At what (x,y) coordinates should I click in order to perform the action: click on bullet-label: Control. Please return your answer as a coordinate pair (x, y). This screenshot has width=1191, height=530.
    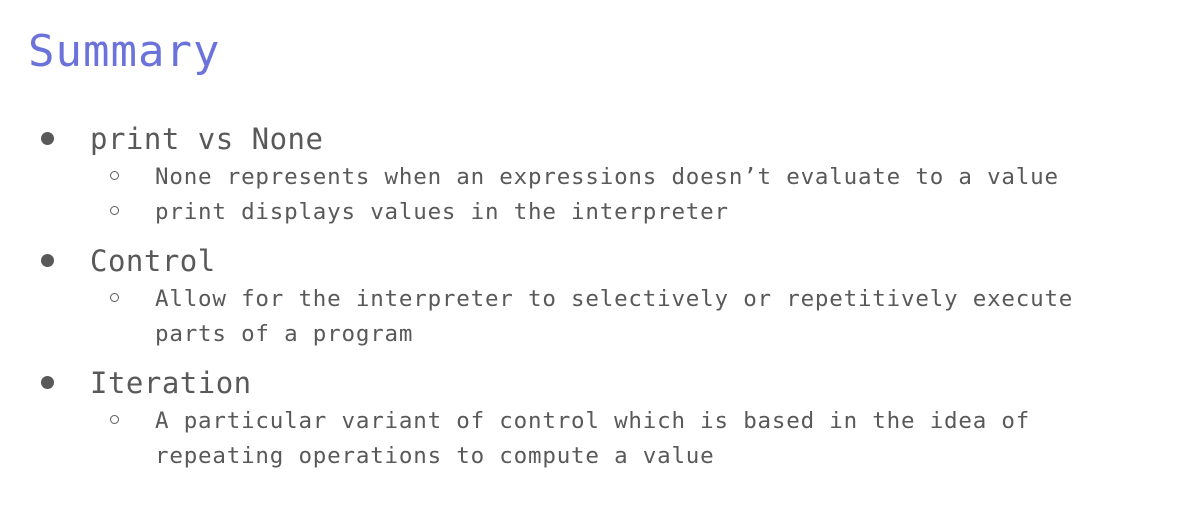
    Looking at the image, I should click on (153, 261).